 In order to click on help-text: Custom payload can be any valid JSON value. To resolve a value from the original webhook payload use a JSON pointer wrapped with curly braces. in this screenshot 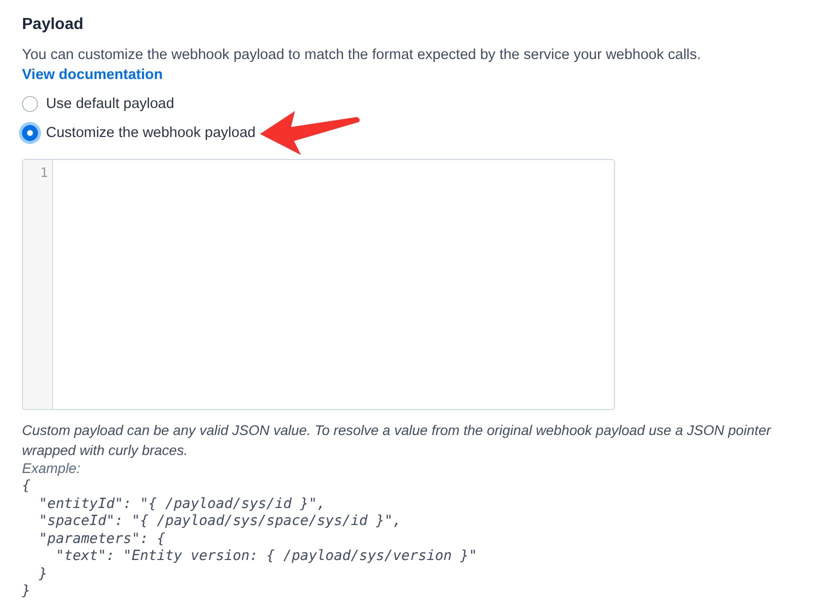, I will do `click(397, 440)`.